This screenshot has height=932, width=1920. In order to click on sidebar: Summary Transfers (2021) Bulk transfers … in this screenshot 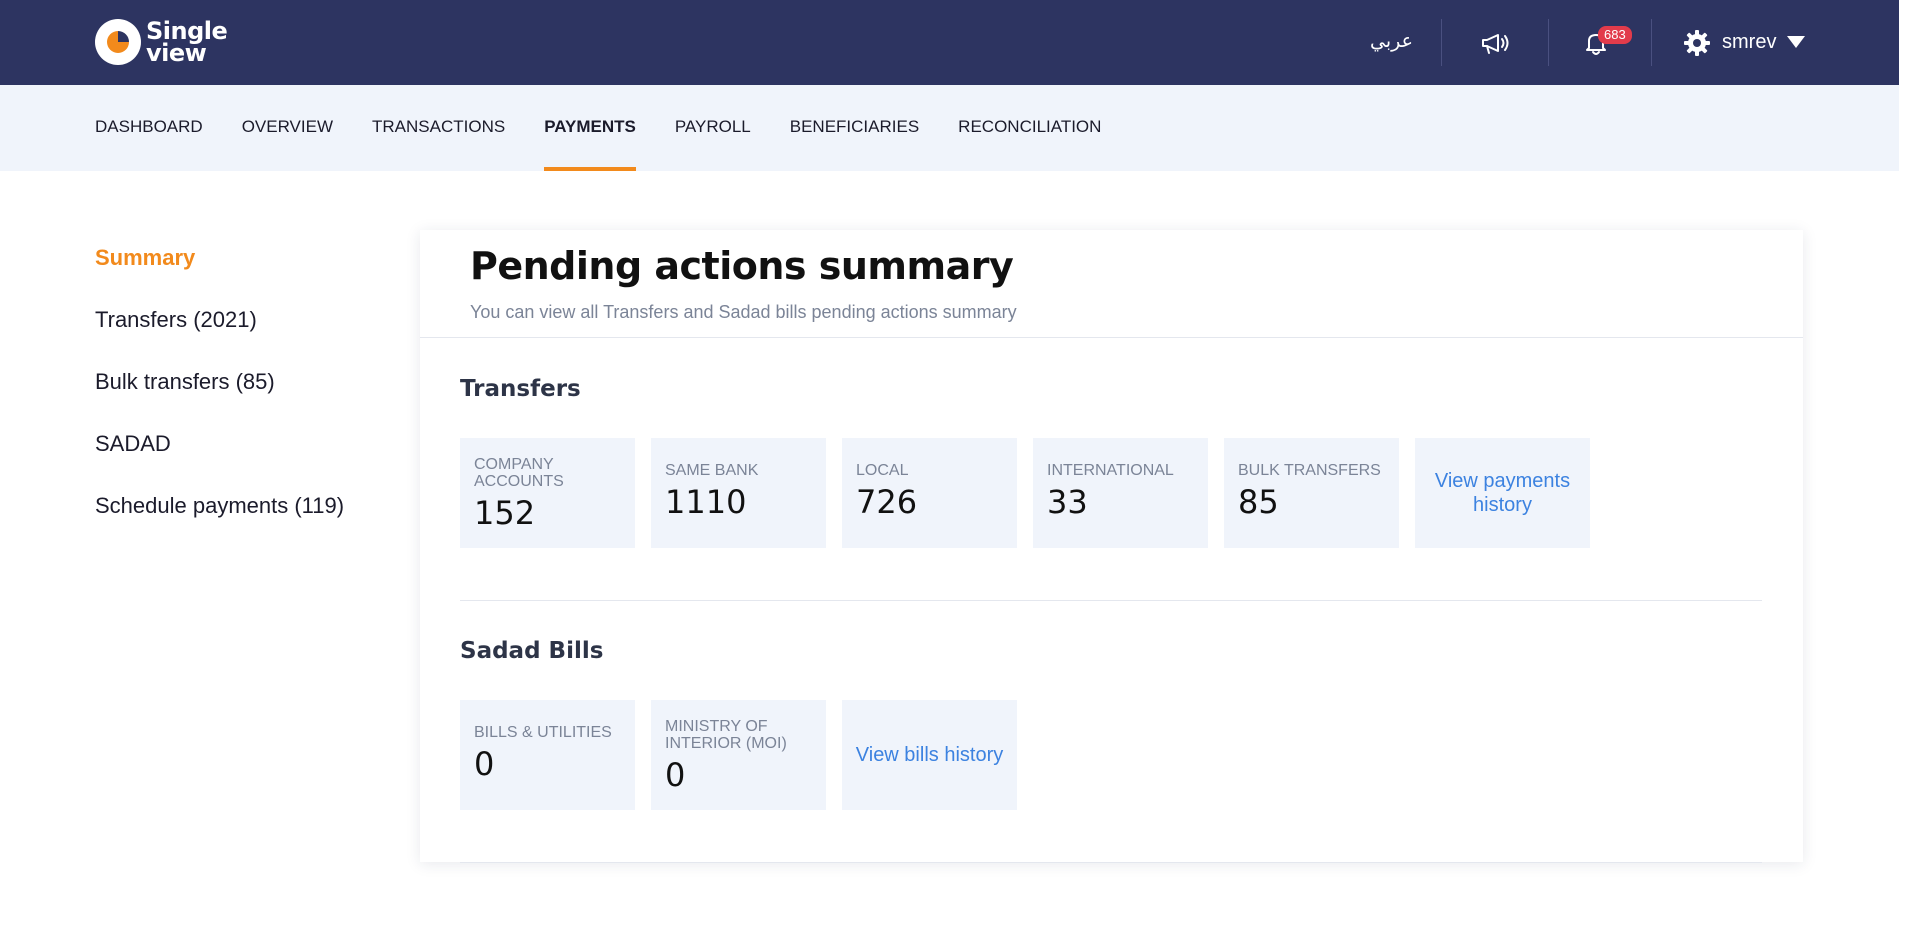, I will do `click(245, 395)`.